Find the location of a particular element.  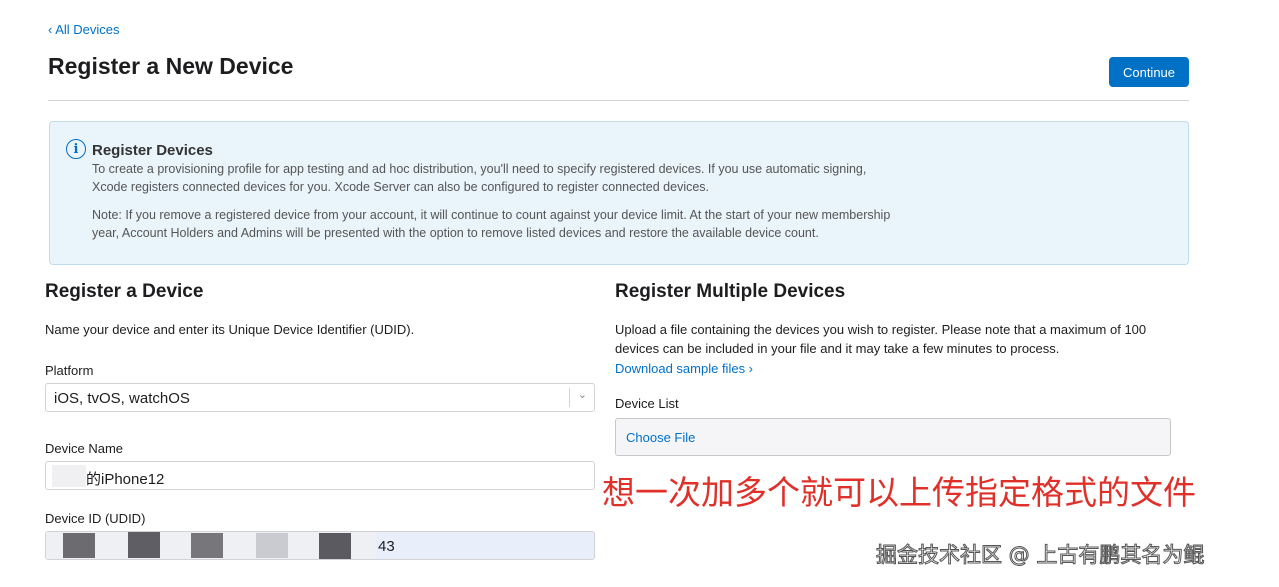

device-name-value: 的iPhone12 is located at coordinates (125, 479).